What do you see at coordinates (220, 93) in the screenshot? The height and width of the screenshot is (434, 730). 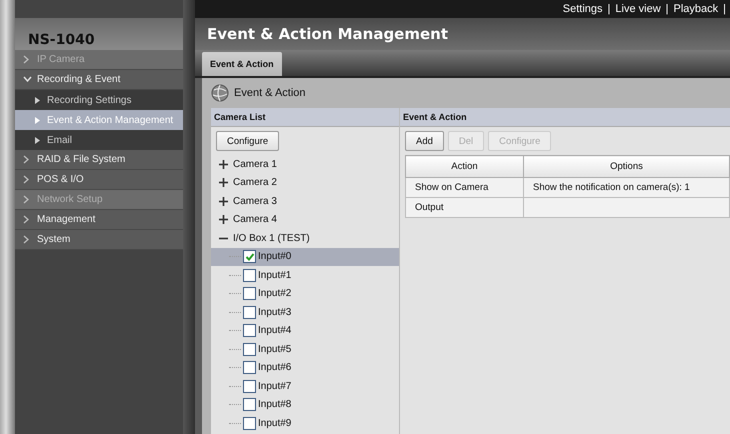 I see `globe-icon` at bounding box center [220, 93].